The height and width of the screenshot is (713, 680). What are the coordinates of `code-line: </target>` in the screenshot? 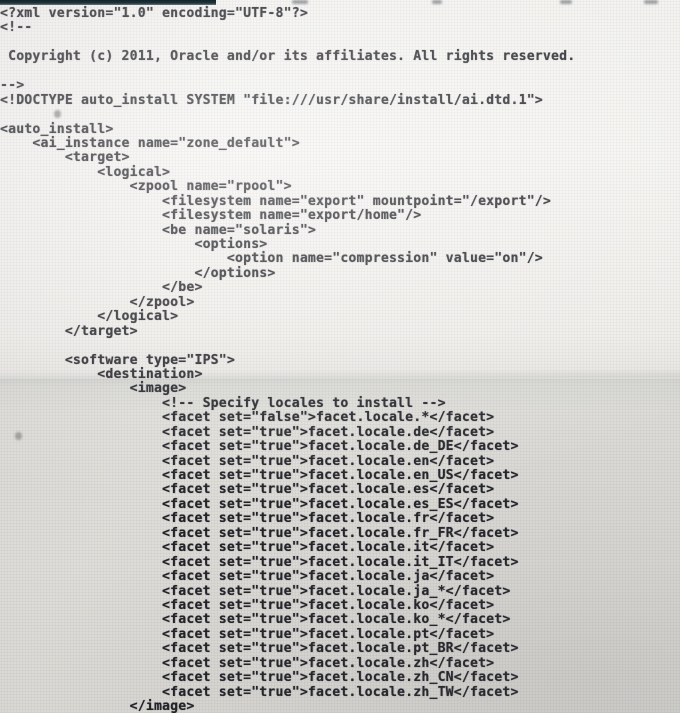 It's located at (69, 331).